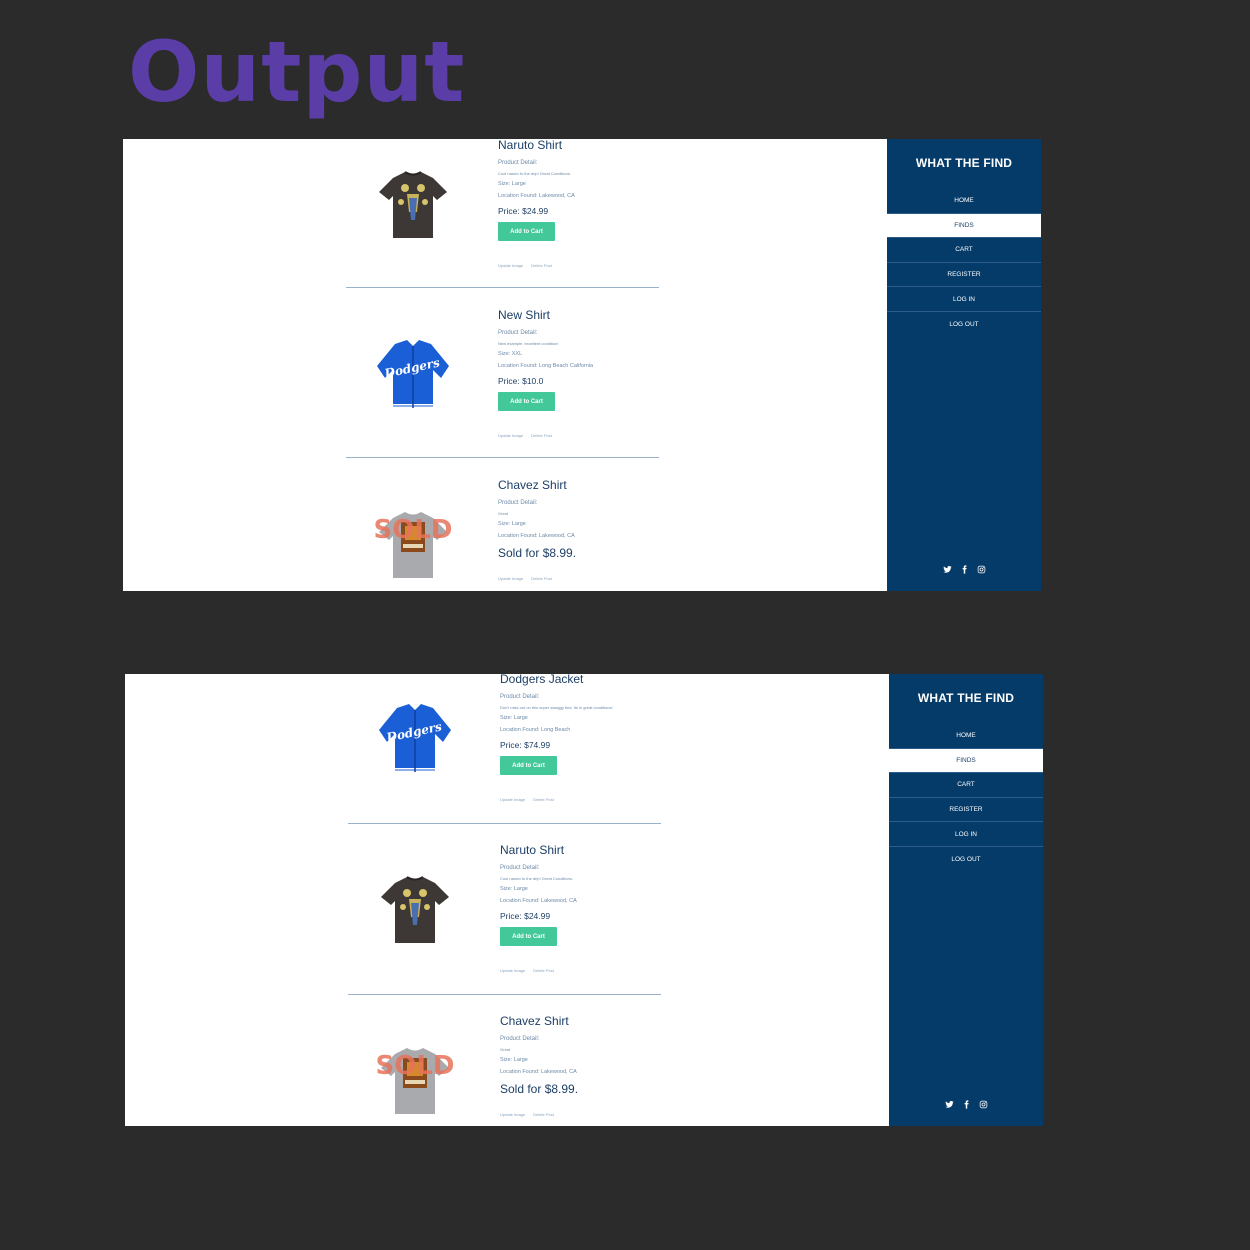 The width and height of the screenshot is (1250, 1250). Describe the element at coordinates (535, 730) in the screenshot. I see `product-location: Location Found: Long Beach` at that location.